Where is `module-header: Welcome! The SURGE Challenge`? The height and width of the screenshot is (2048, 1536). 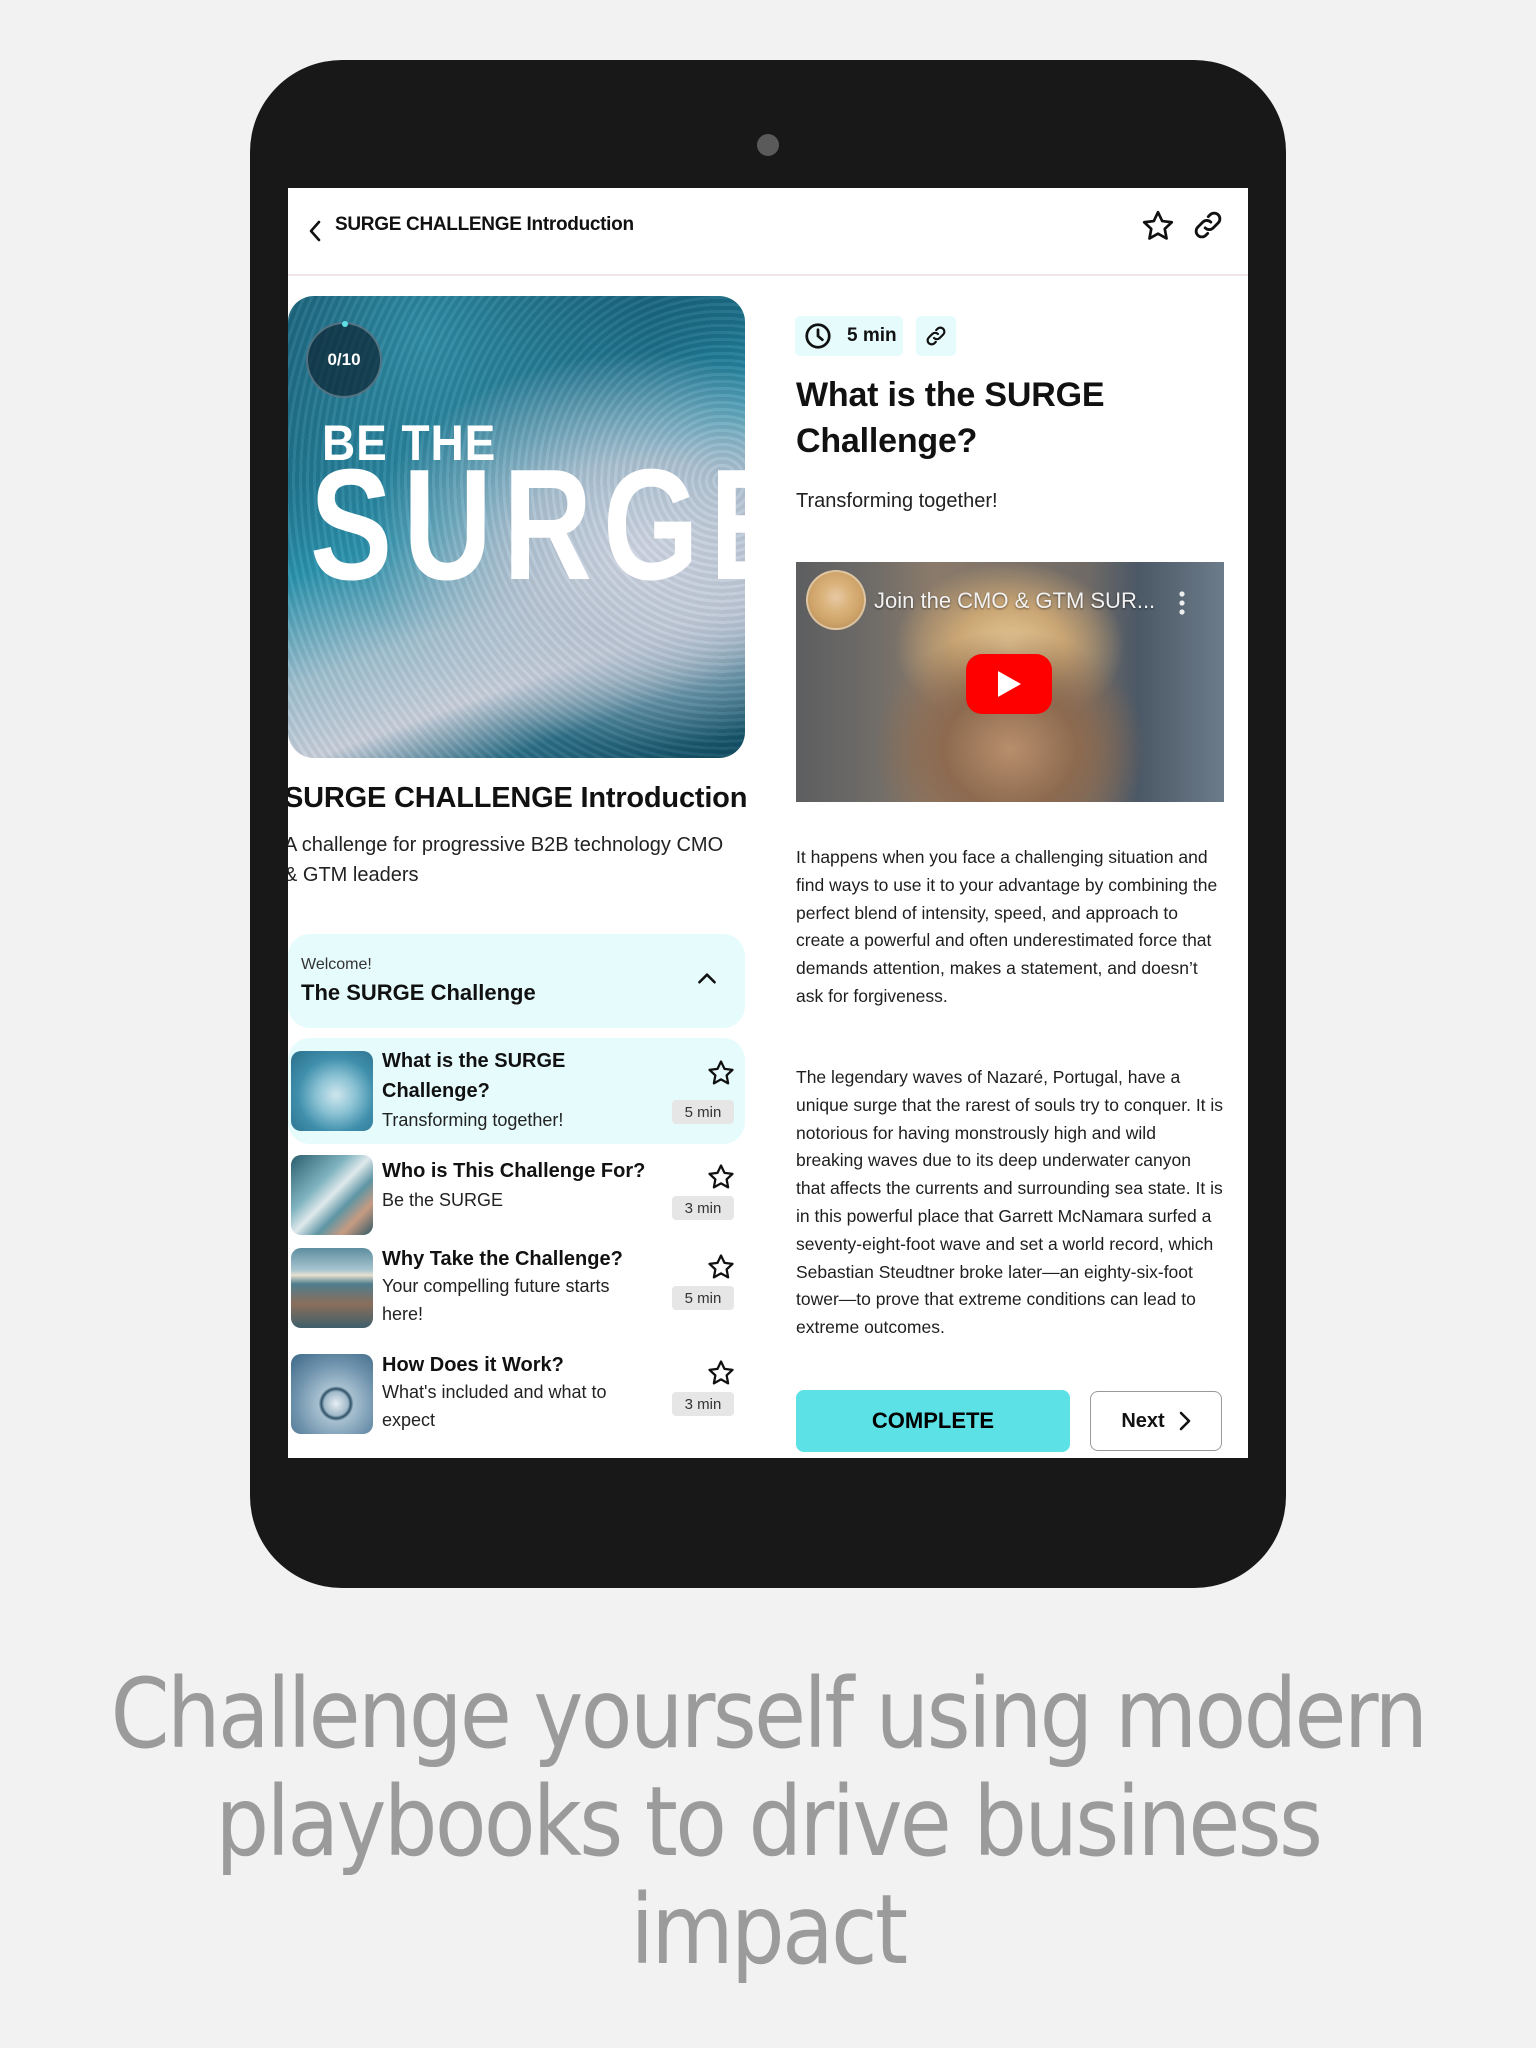
module-header: Welcome! The SURGE Challenge is located at coordinates (516, 981).